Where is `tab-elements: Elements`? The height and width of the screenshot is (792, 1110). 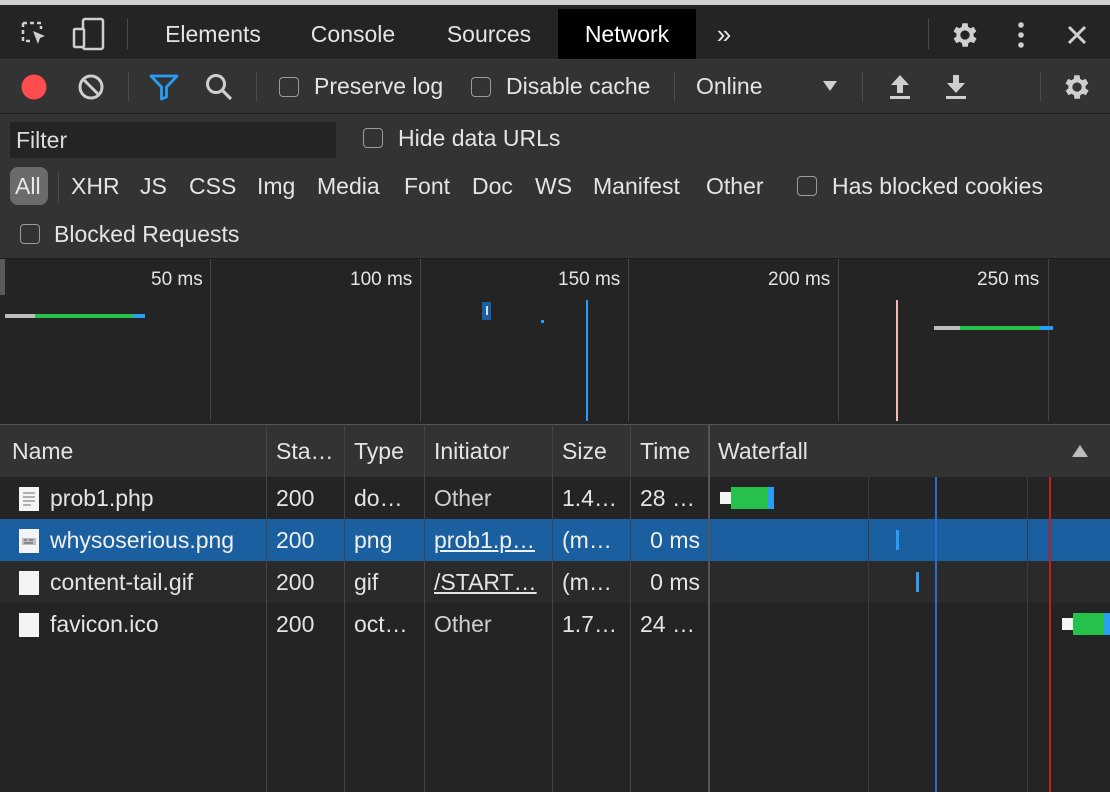 tab-elements: Elements is located at coordinates (213, 34).